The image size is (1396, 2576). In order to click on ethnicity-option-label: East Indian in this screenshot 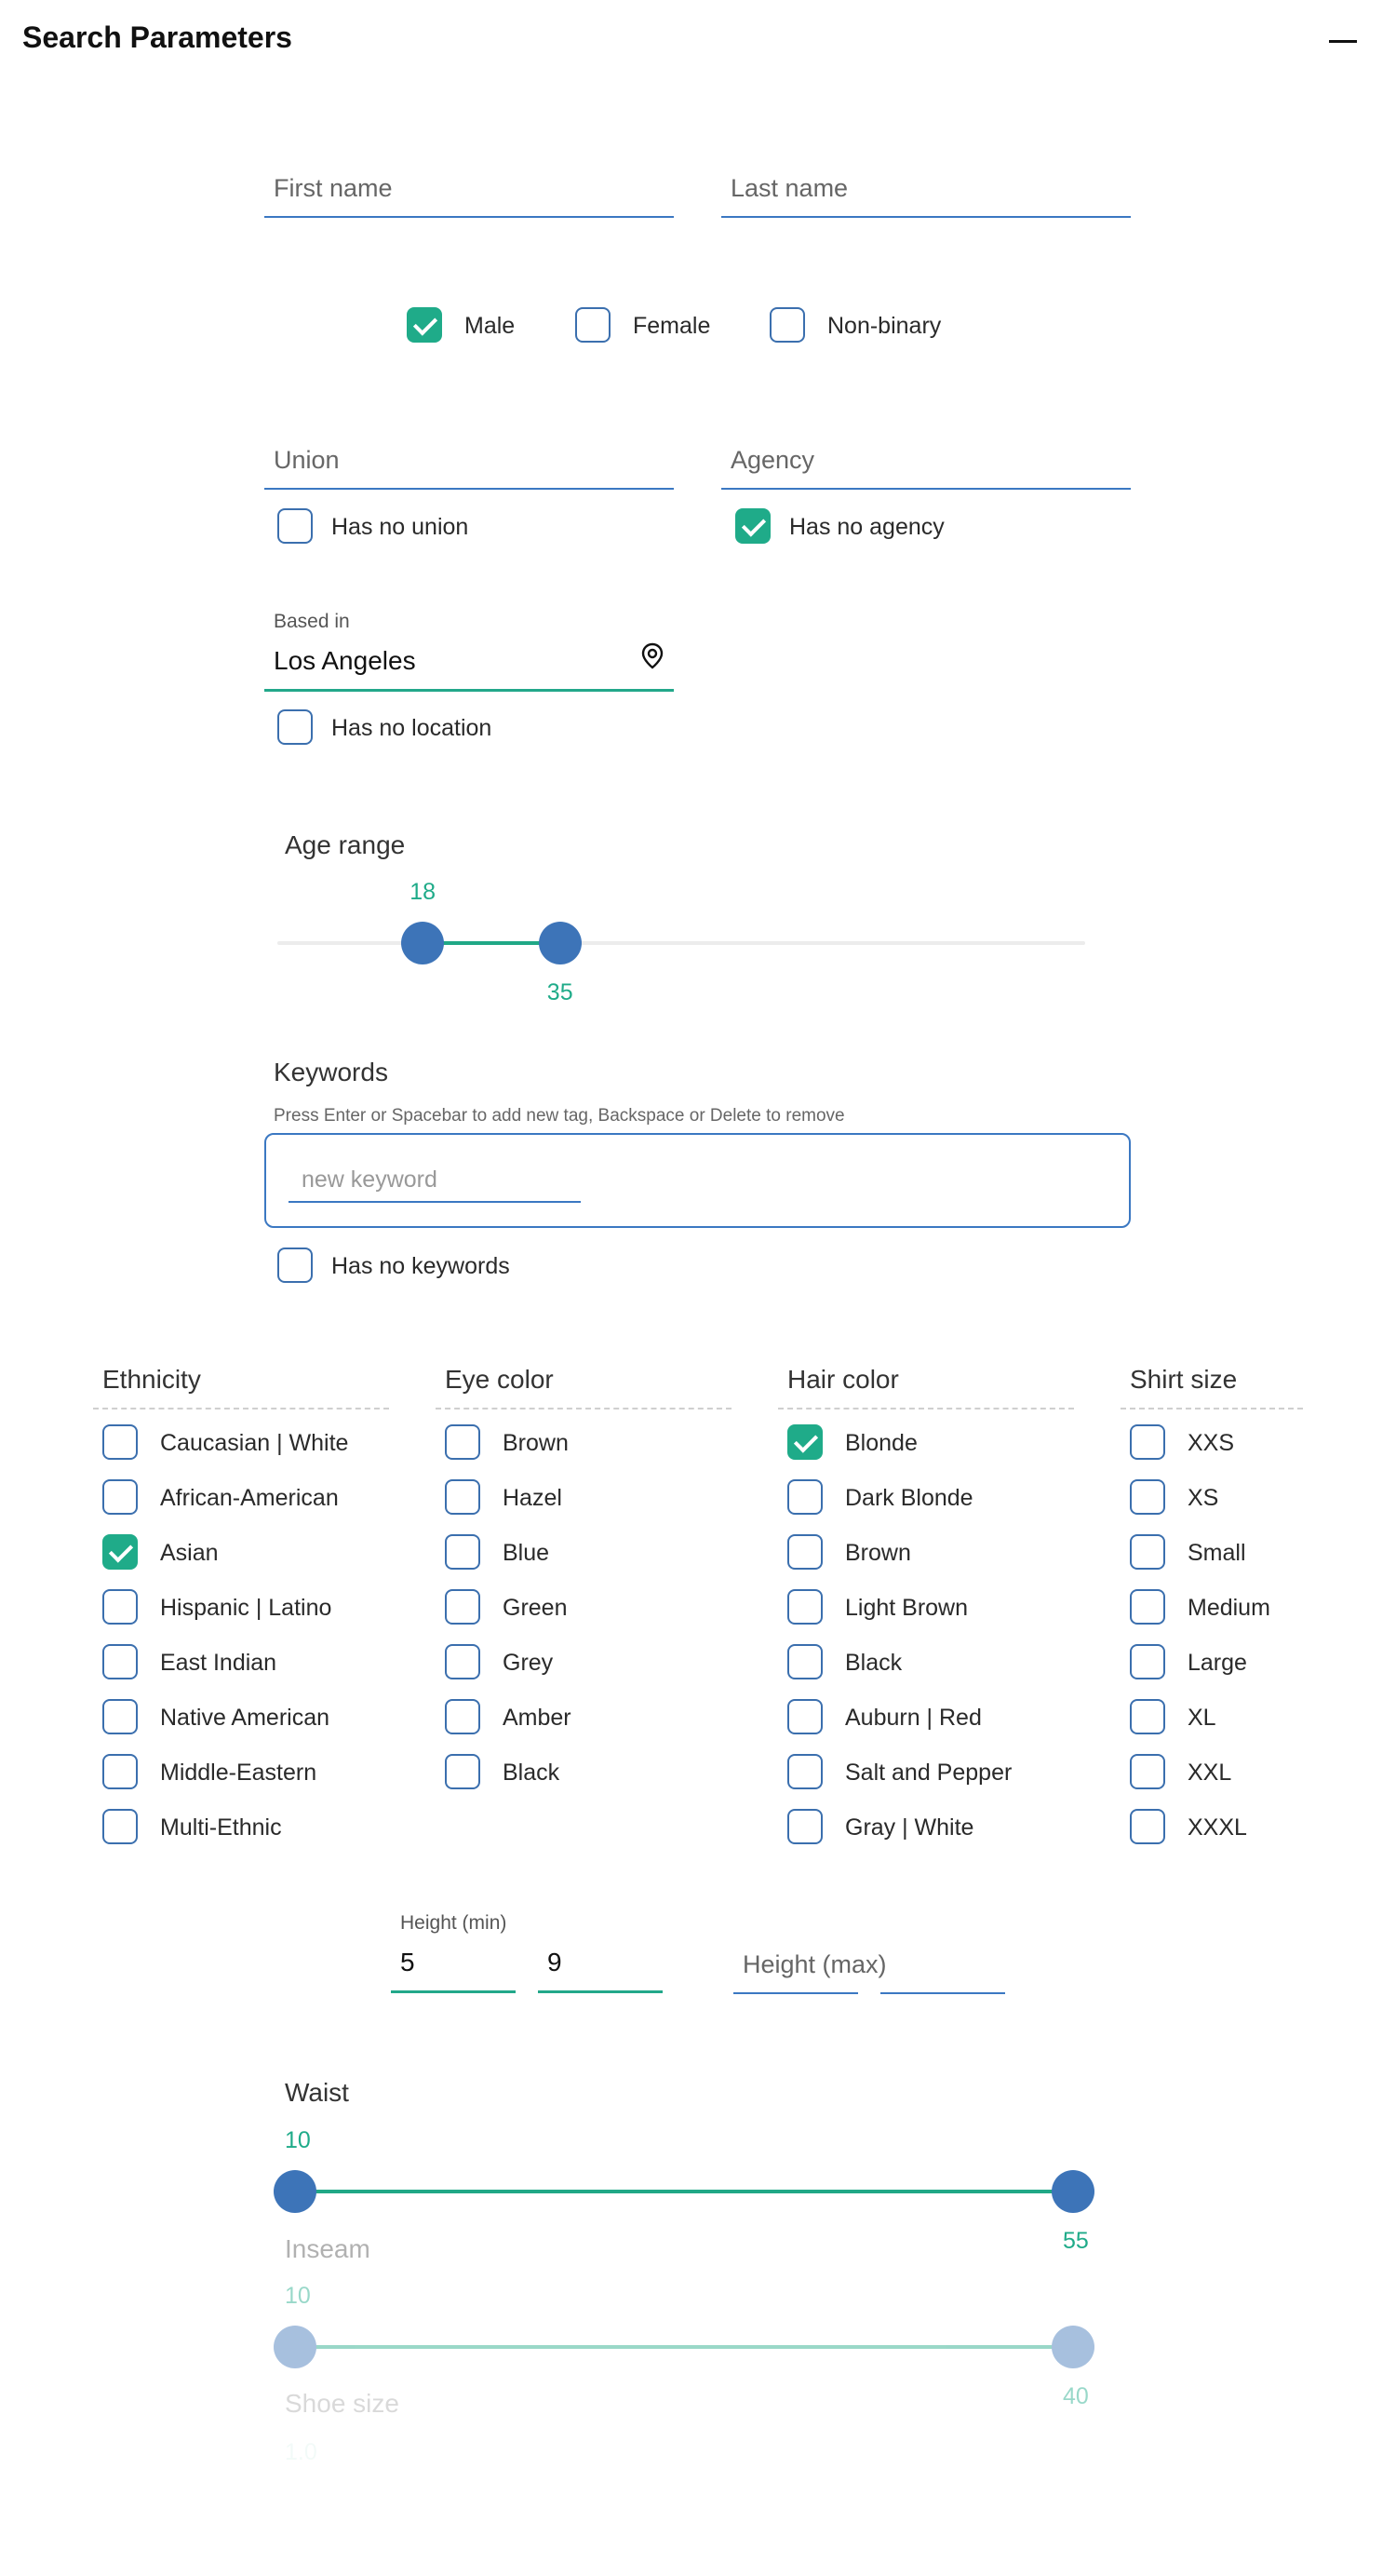, I will do `click(219, 1663)`.